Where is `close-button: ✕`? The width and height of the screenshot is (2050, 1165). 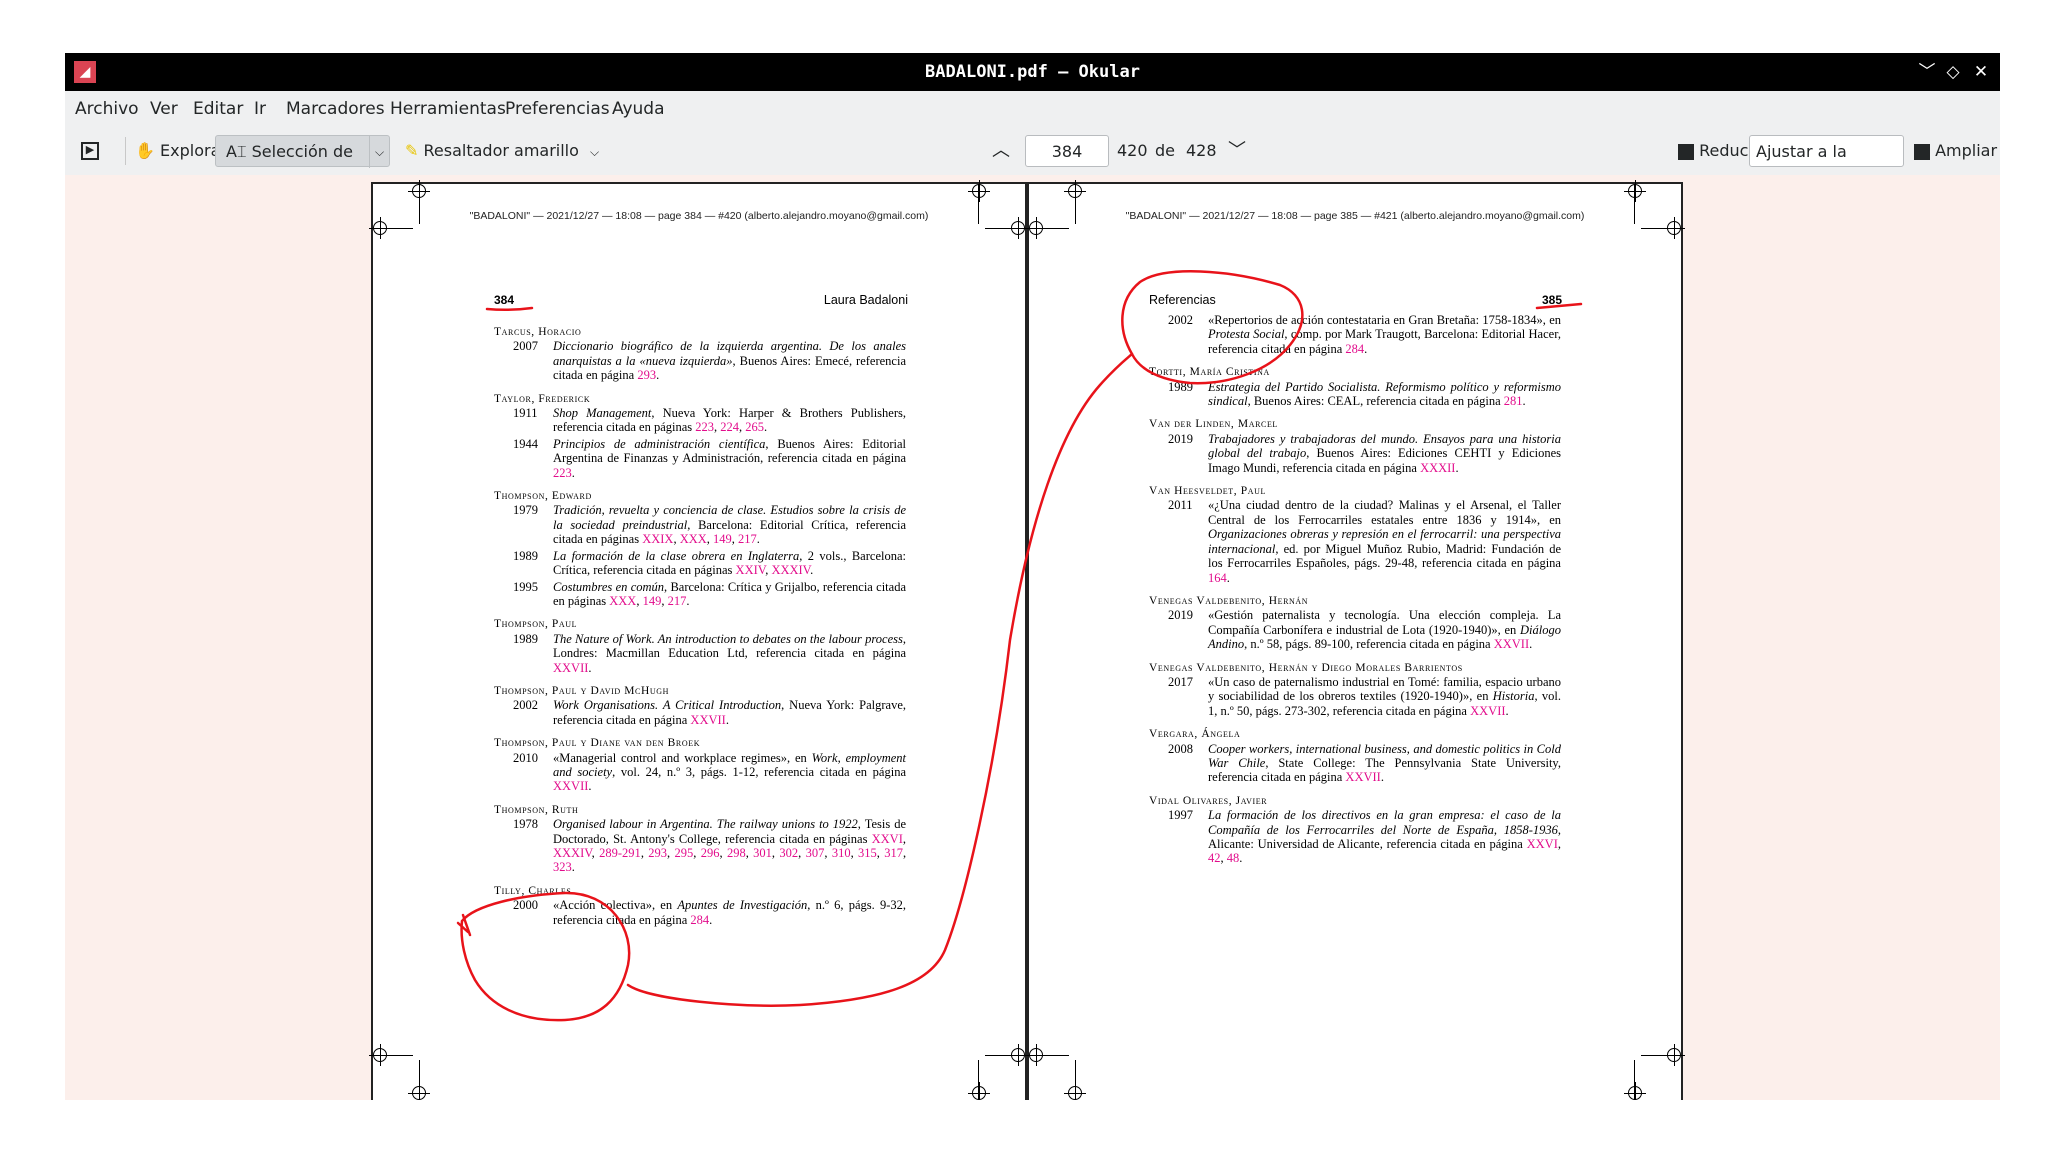 close-button: ✕ is located at coordinates (1981, 72).